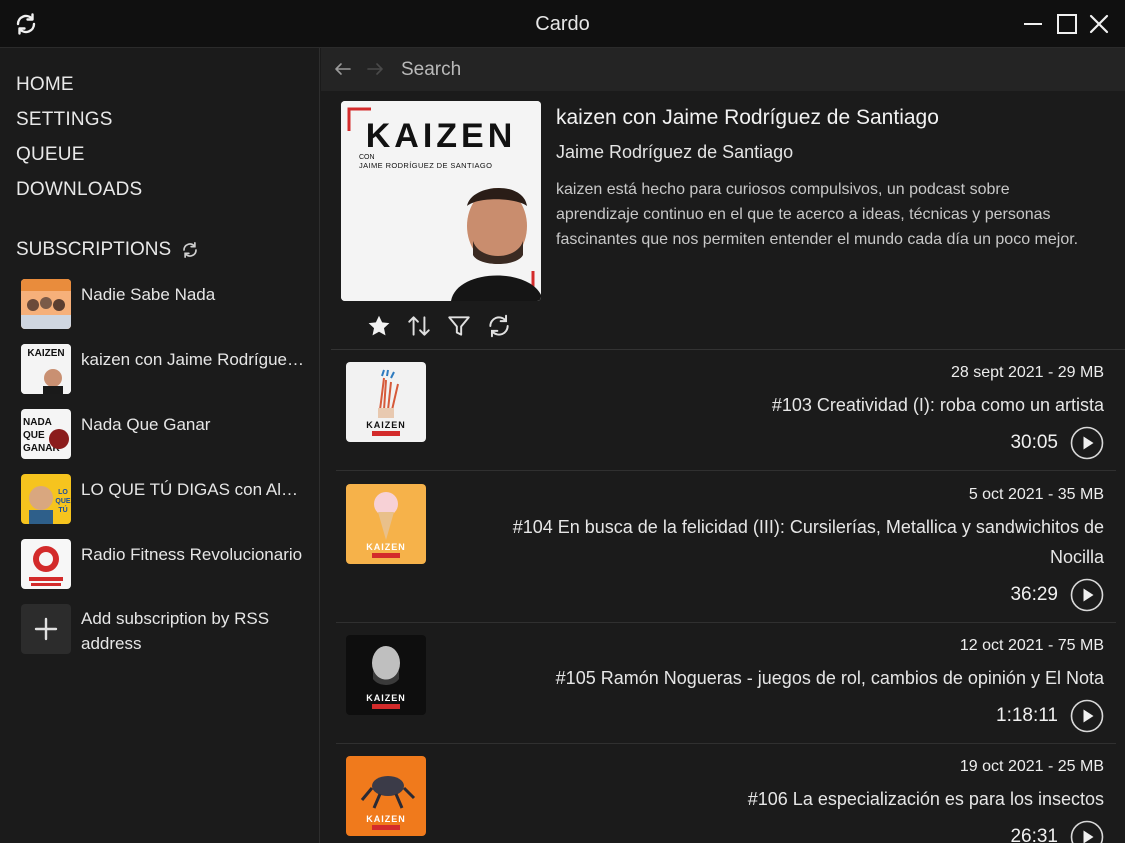 This screenshot has width=1125, height=843. What do you see at coordinates (441, 201) in the screenshot?
I see `podcast-cover: KAIZEN CON JAIME RODRÍGUEZ DE SANTIAGO` at bounding box center [441, 201].